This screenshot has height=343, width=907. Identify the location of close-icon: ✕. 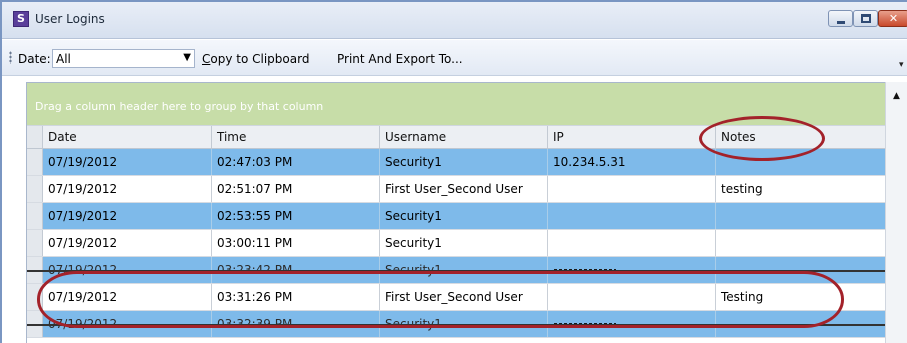
(893, 18).